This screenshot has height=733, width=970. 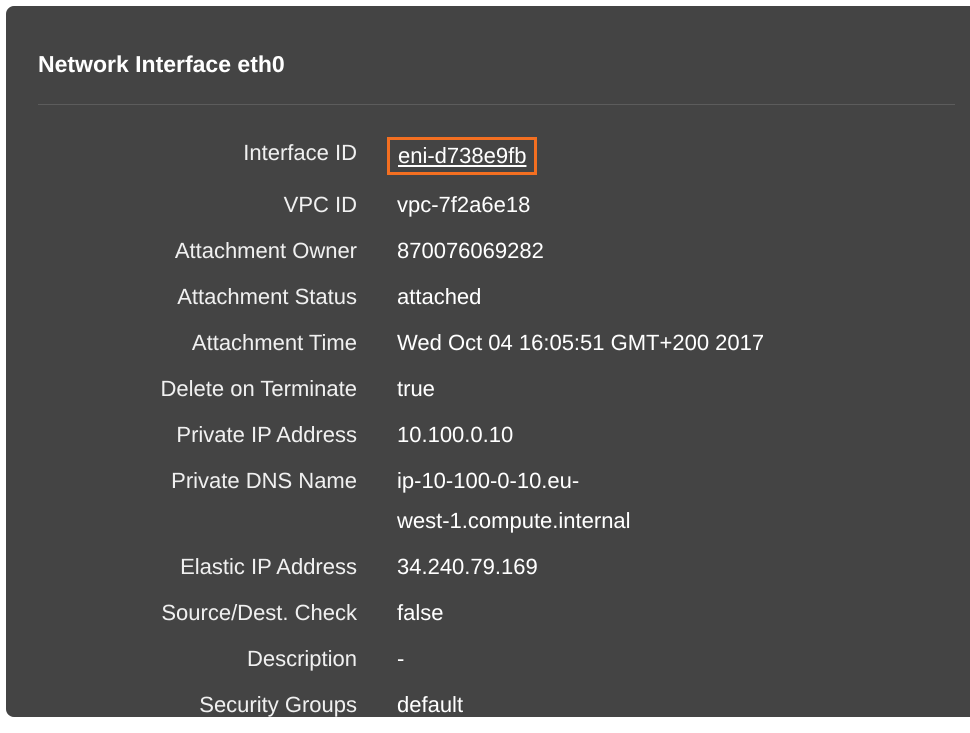 I want to click on field-label: Attachment Owner, so click(x=265, y=251).